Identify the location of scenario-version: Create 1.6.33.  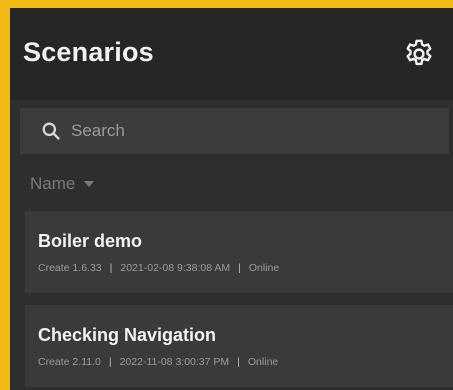
(70, 268).